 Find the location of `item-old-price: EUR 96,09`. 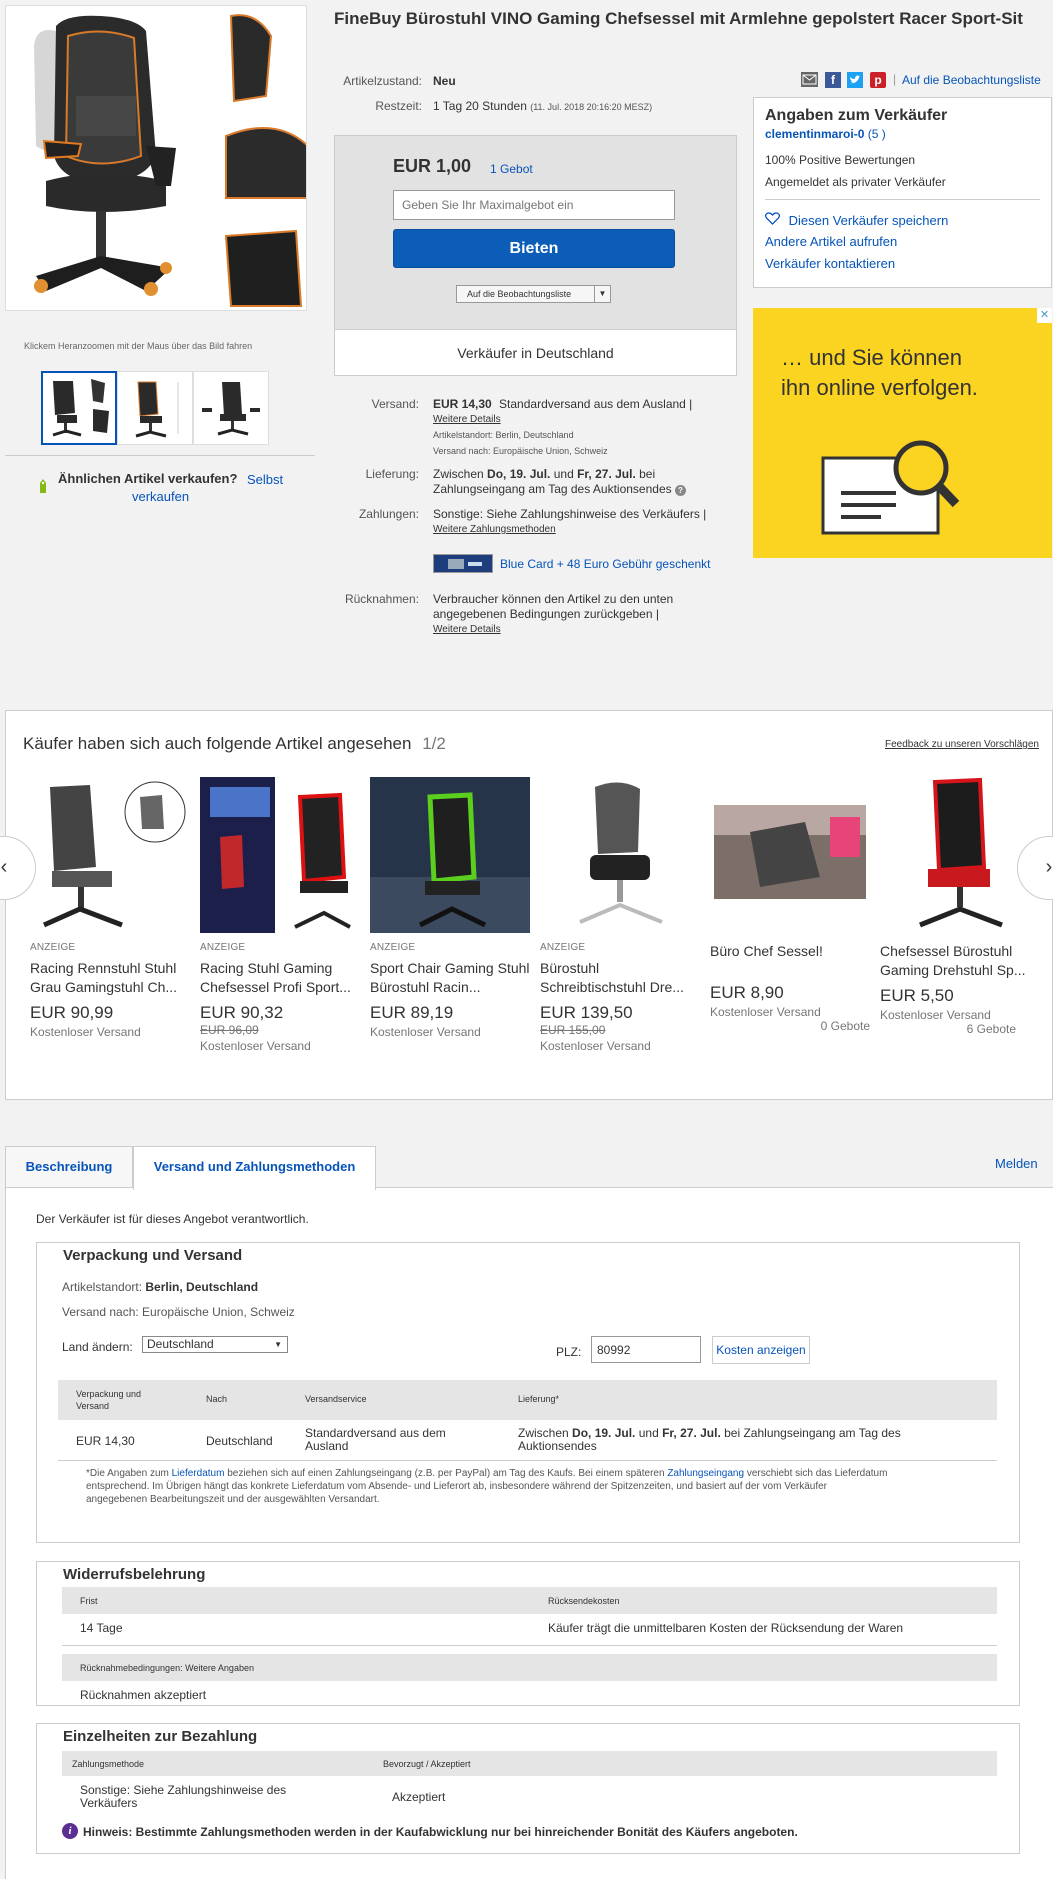

item-old-price: EUR 96,09 is located at coordinates (229, 1030).